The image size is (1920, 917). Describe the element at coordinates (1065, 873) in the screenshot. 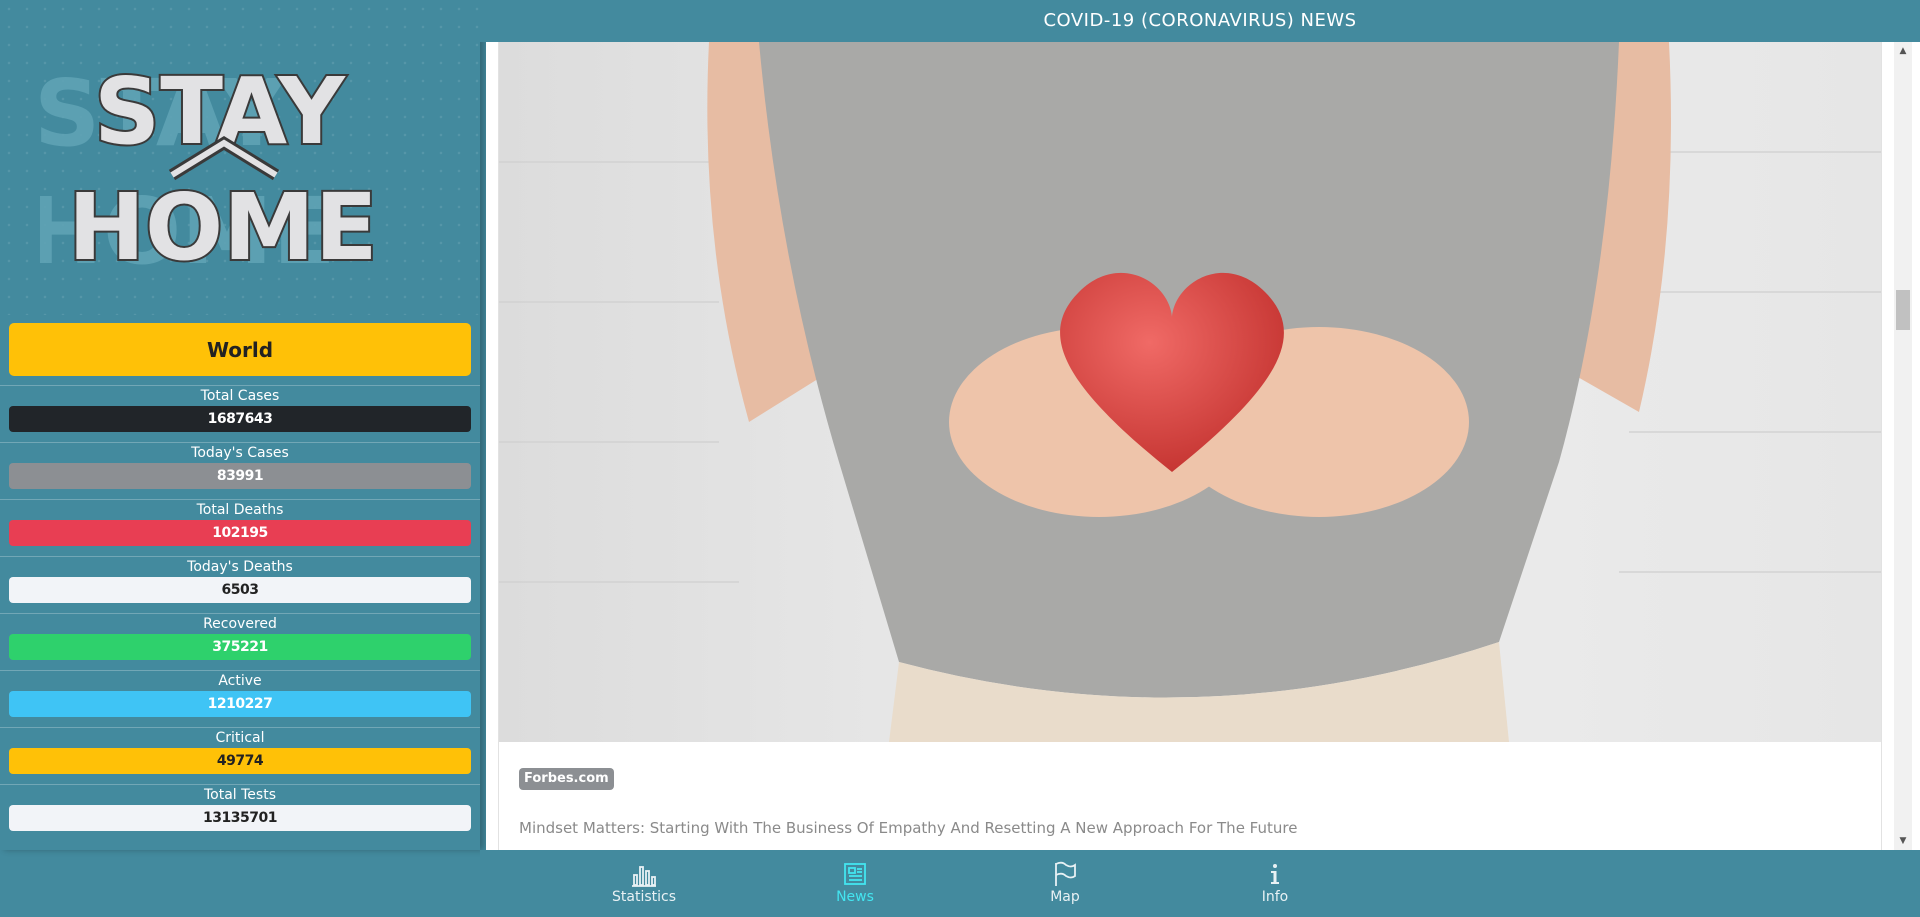

I see `flag-icon` at that location.